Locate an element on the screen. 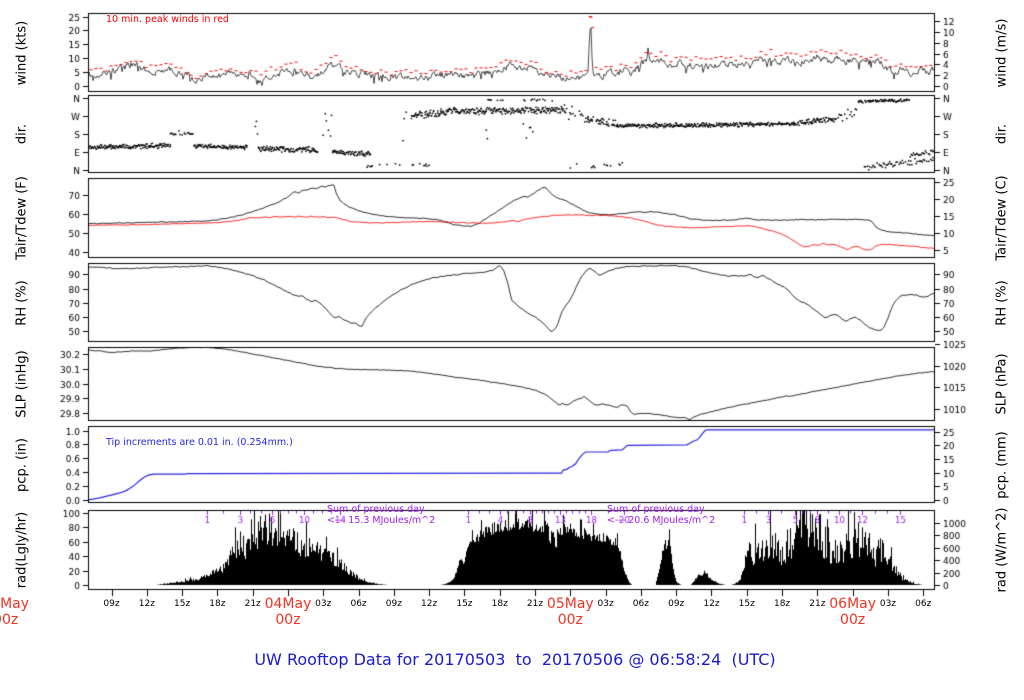  y-axis-label-right-wind: wind (m/s) is located at coordinates (1002, 52).